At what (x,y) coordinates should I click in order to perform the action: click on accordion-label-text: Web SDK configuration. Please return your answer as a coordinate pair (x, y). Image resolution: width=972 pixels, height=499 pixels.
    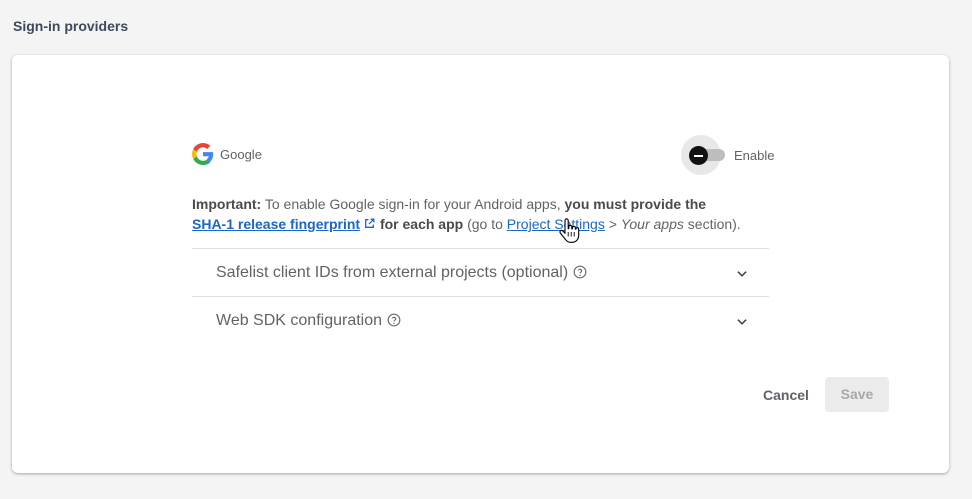
    Looking at the image, I should click on (299, 320).